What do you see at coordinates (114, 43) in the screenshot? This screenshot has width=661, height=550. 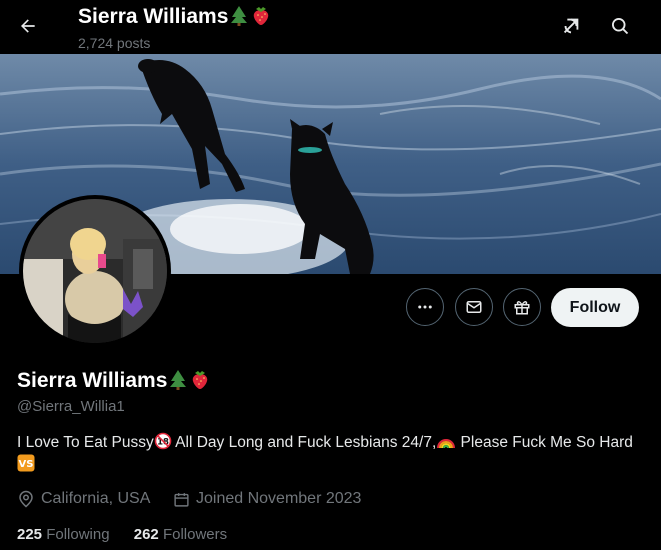 I see `post-count: 2,724 posts` at bounding box center [114, 43].